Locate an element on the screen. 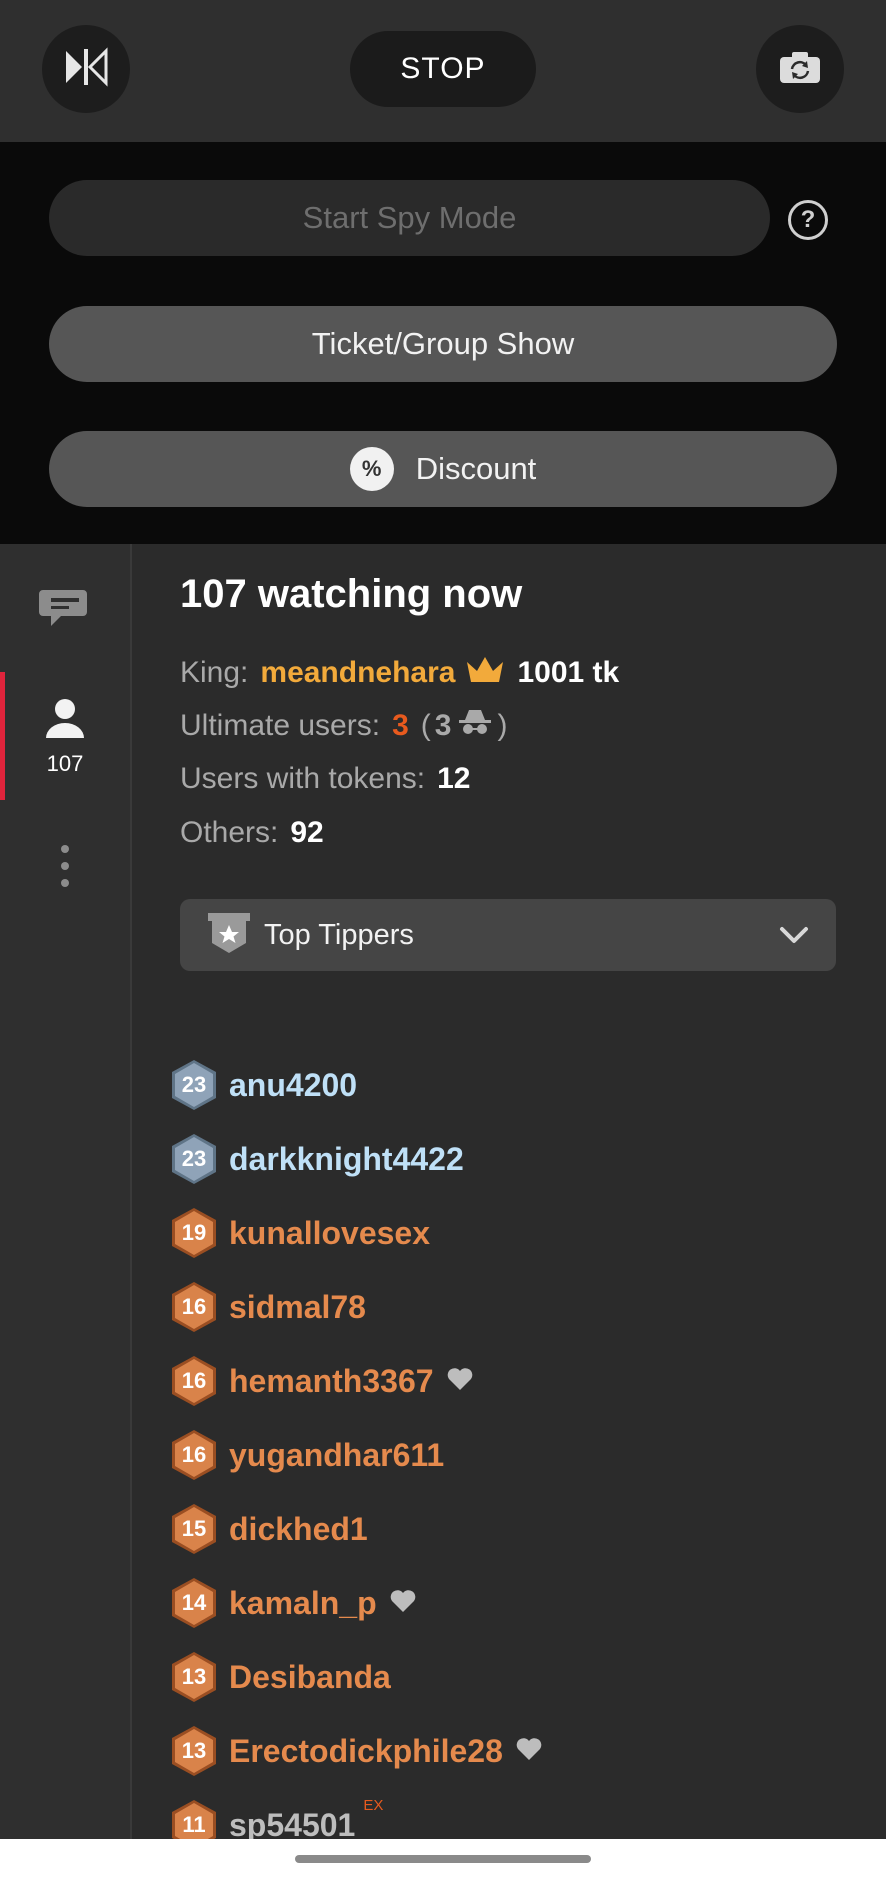 The height and width of the screenshot is (1879, 886). tab-more is located at coordinates (65, 868).